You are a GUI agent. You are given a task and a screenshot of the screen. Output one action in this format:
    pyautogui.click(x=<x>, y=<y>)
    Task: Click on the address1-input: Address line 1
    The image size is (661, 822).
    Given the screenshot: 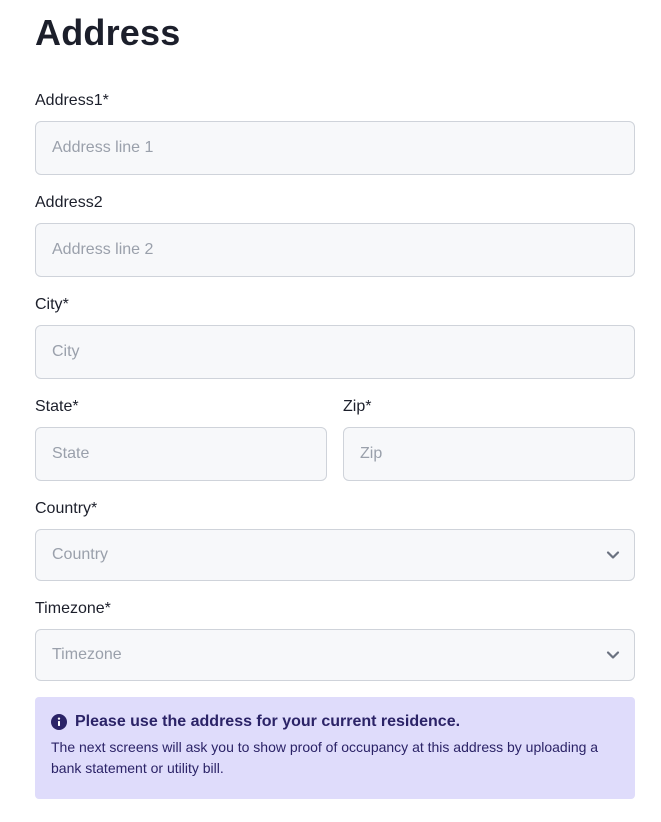 What is the action you would take?
    pyautogui.click(x=335, y=148)
    